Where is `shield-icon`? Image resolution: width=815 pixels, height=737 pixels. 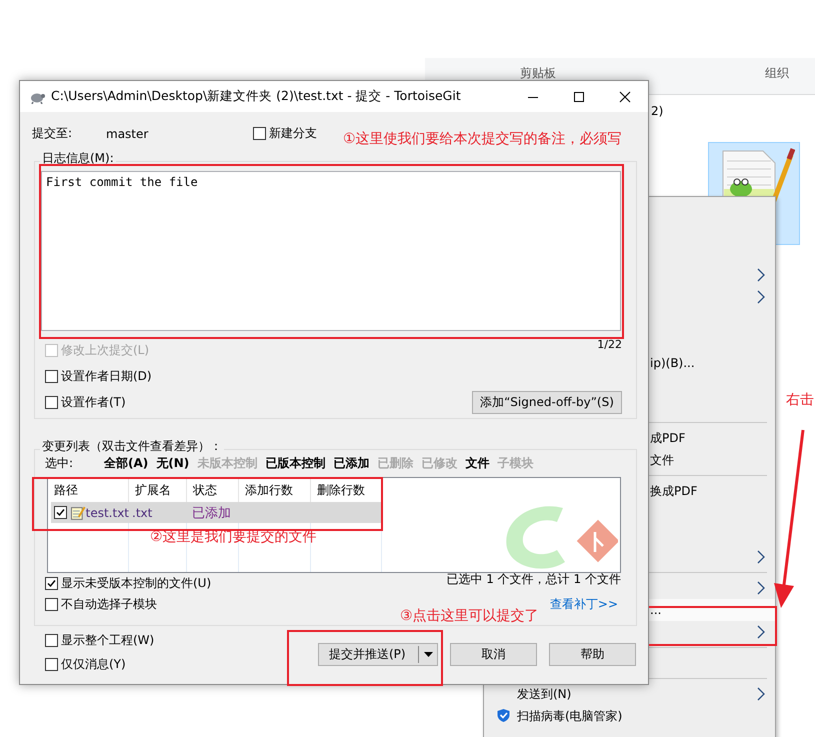 shield-icon is located at coordinates (503, 715).